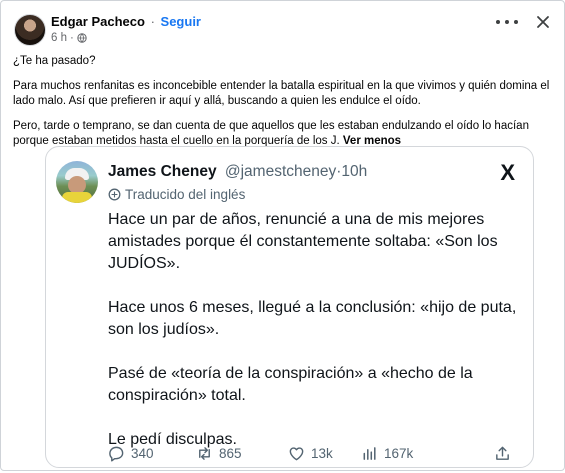 The image size is (565, 473). I want to click on post-paragraph: ¿Te ha pasado?, so click(54, 61).